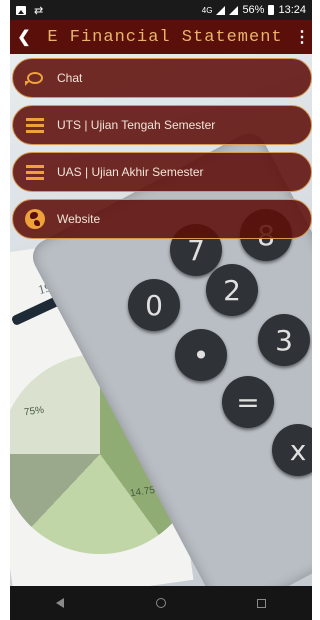 The image size is (320, 620). I want to click on navigation-bar, so click(161, 603).